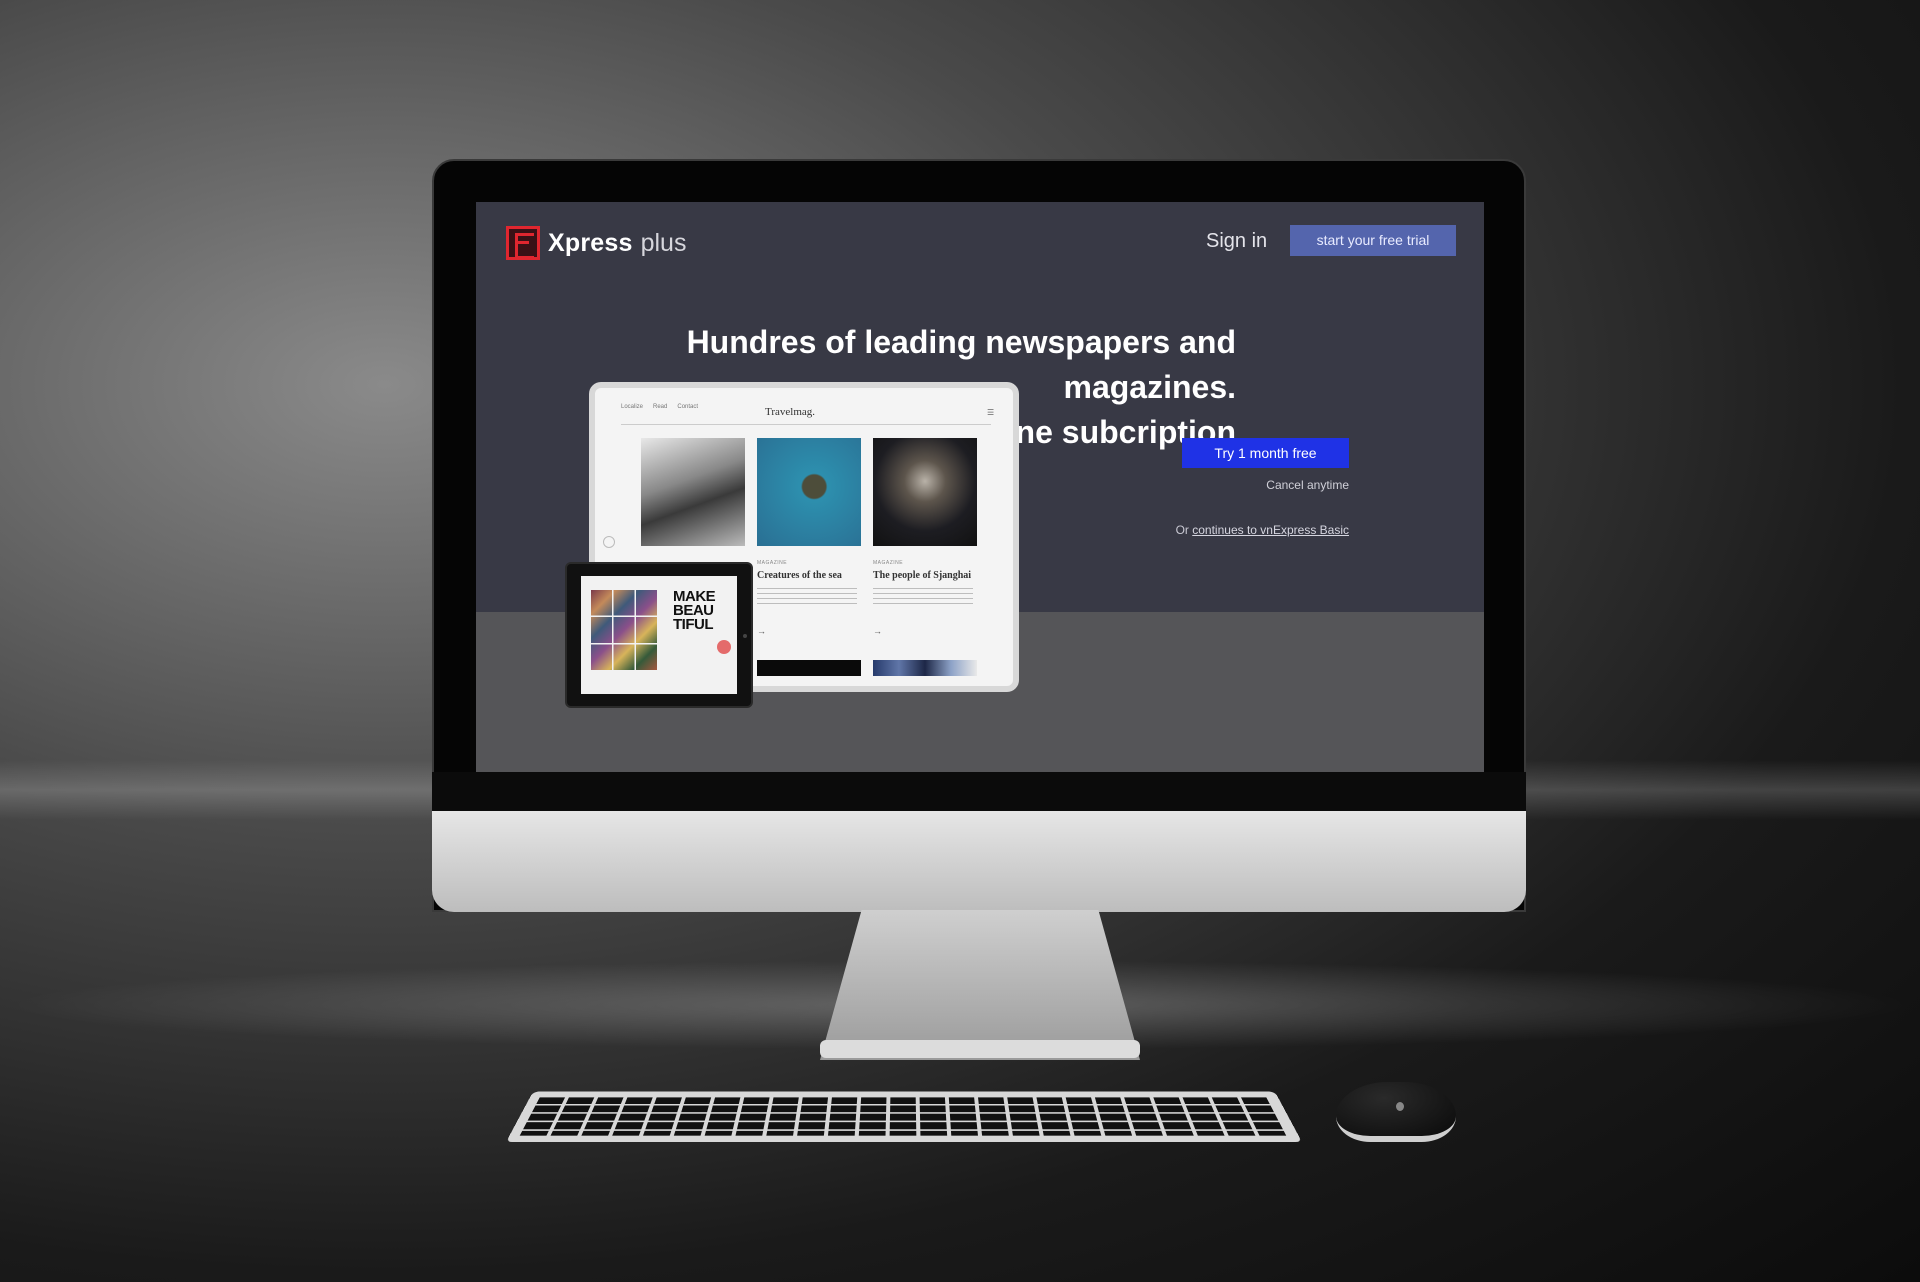 This screenshot has width=1920, height=1282. I want to click on monitor-stand, so click(980, 985).